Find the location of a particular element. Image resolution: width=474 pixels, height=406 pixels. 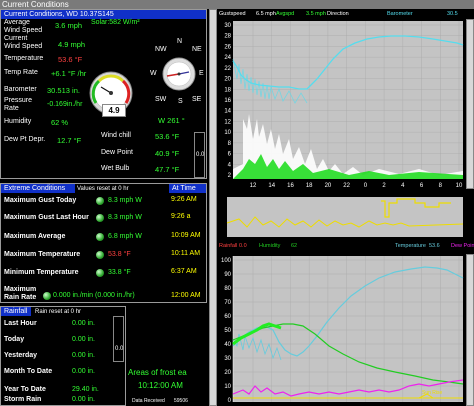

strip-rainfall-label: Rainfall is located at coordinates (228, 246).